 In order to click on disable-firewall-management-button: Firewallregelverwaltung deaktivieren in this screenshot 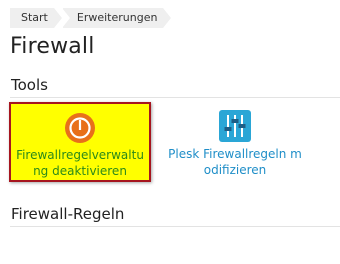, I will do `click(80, 142)`.